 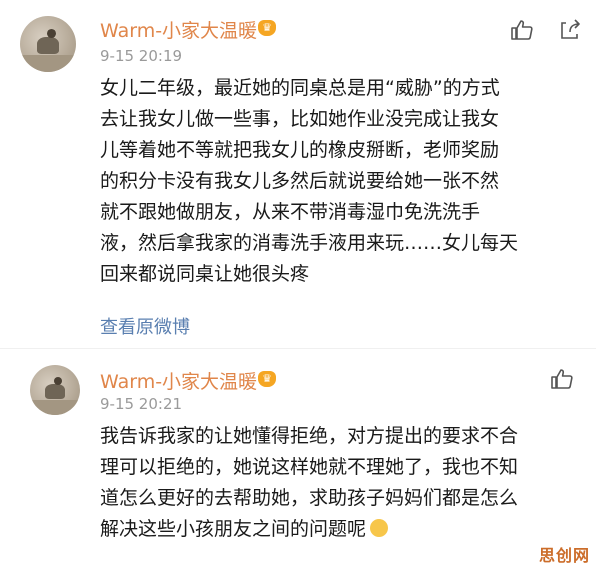 I want to click on post-line: 的积分卡没有我女儿多然后就说要给她一张不然, so click(x=300, y=181).